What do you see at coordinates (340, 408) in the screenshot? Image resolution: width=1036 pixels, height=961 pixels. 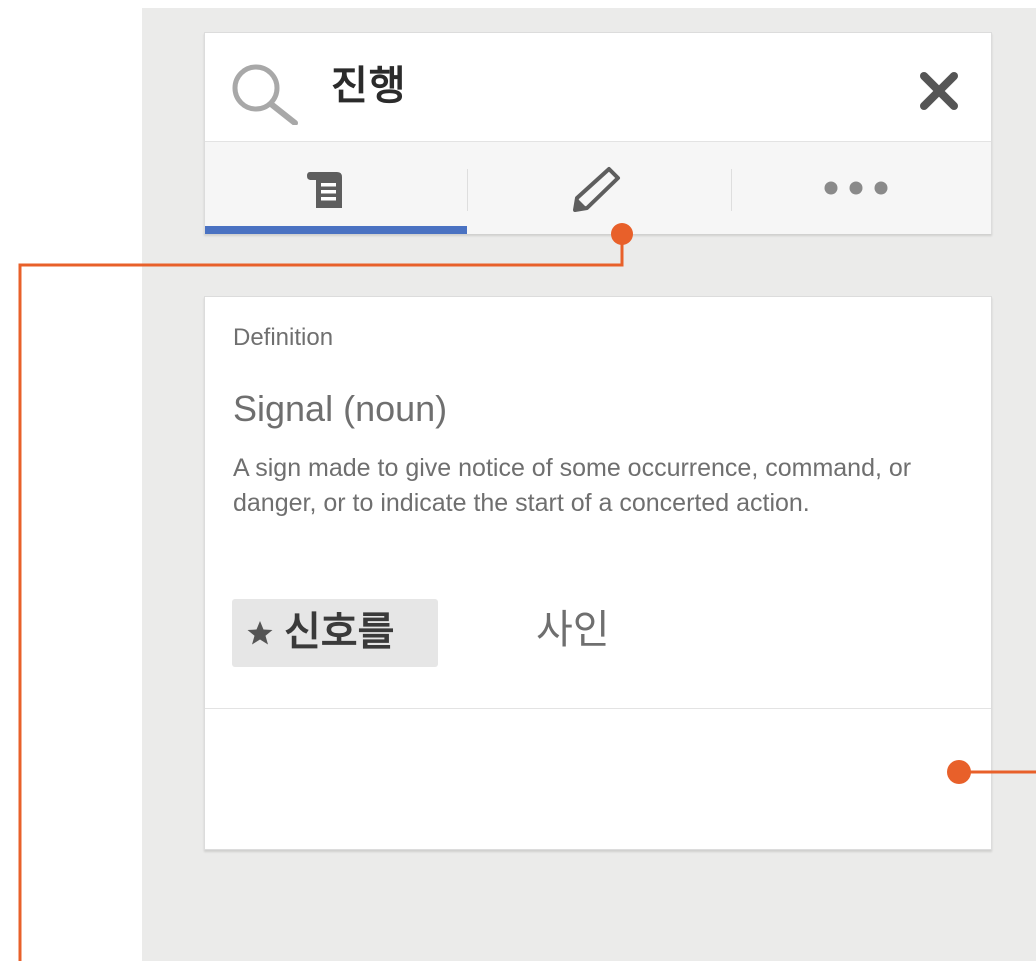 I see `definition-term: Signal (noun)` at bounding box center [340, 408].